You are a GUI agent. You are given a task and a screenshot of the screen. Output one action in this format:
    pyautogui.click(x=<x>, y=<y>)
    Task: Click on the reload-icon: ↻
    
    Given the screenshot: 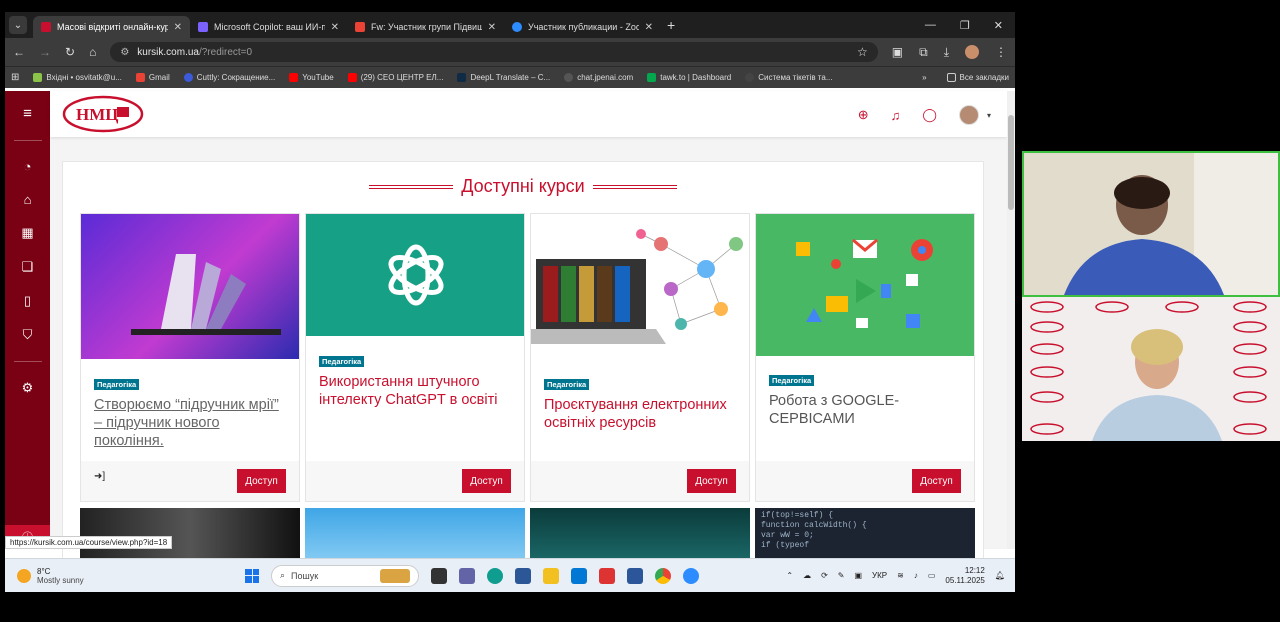 What is the action you would take?
    pyautogui.click(x=70, y=52)
    